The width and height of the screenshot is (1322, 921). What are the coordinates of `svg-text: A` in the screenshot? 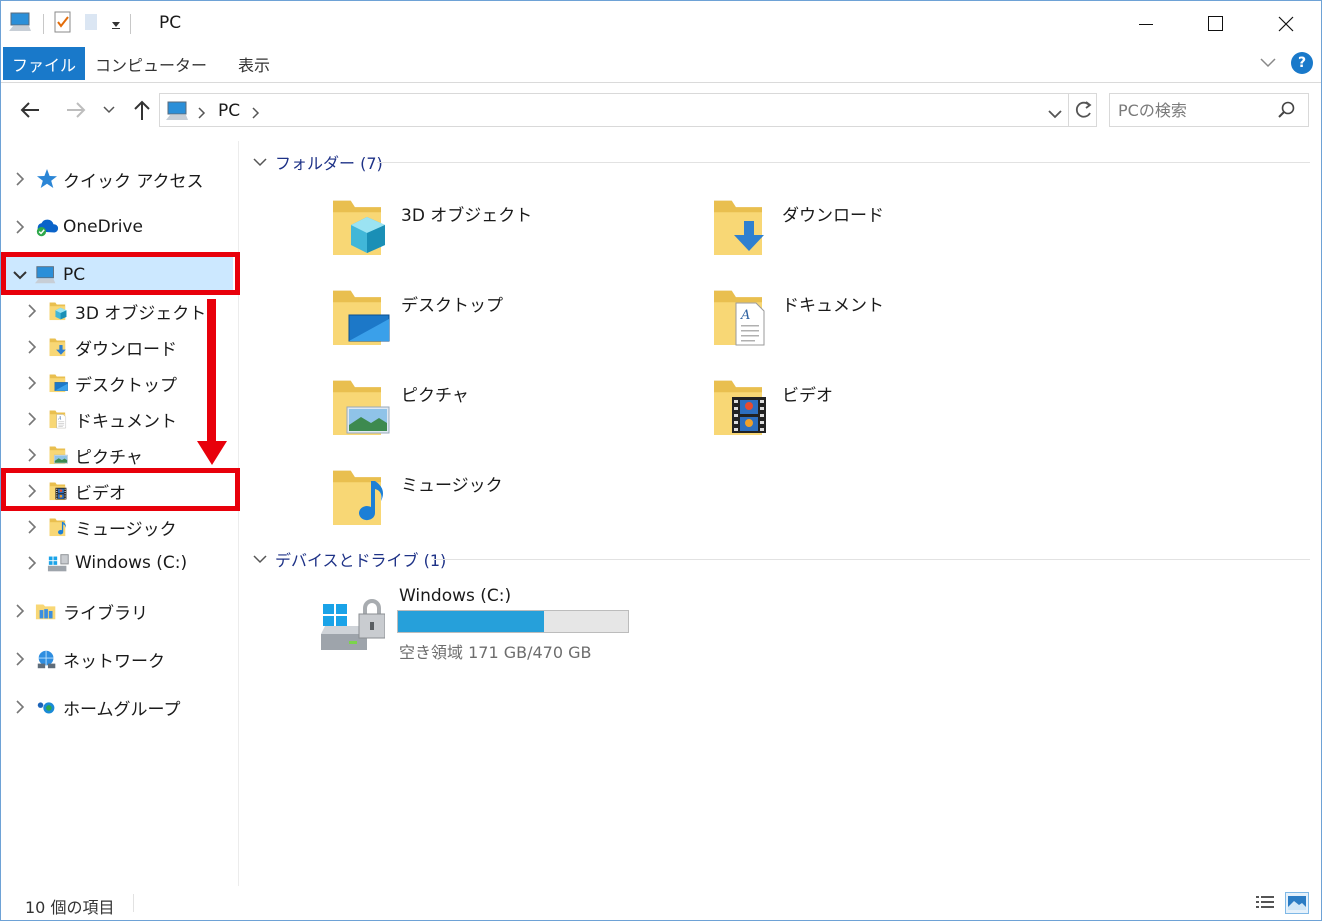 It's located at (745, 315).